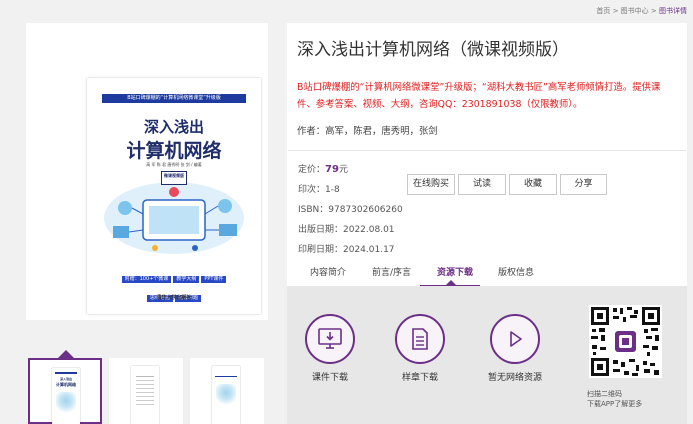 The height and width of the screenshot is (424, 693). Describe the element at coordinates (635, 11) in the screenshot. I see `breadcrumb-center: 图书中心` at that location.